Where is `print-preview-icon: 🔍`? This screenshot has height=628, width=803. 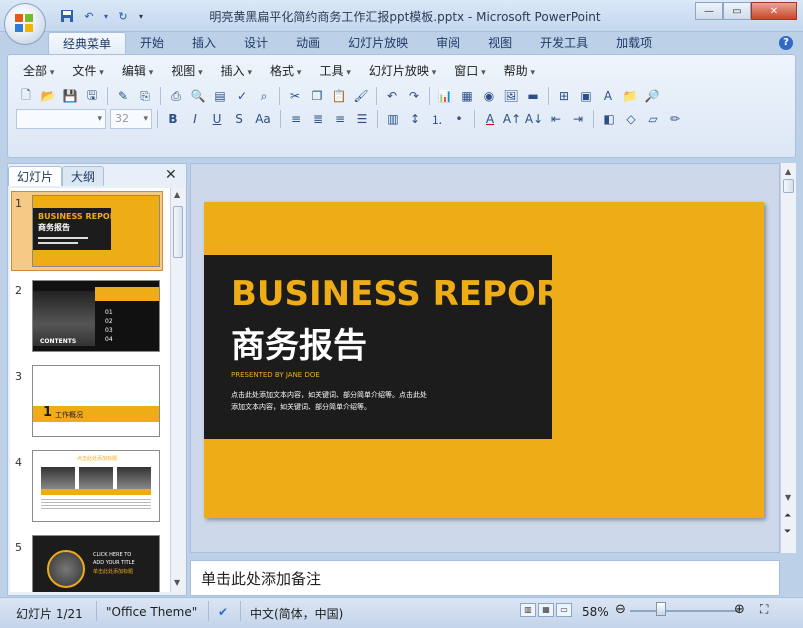
print-preview-icon: 🔍 is located at coordinates (198, 96).